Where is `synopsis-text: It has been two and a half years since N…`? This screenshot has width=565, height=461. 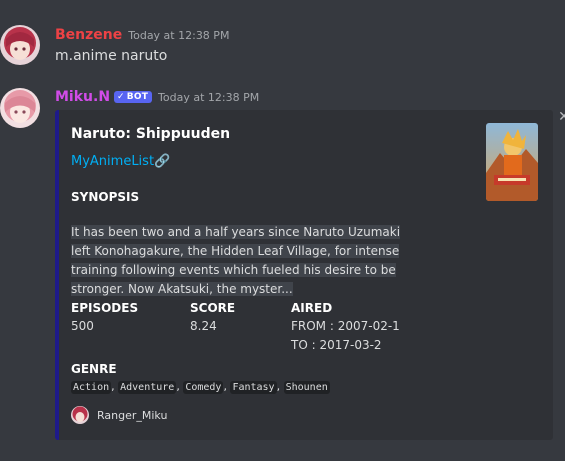 synopsis-text: It has been two and a half years since N… is located at coordinates (241, 261).